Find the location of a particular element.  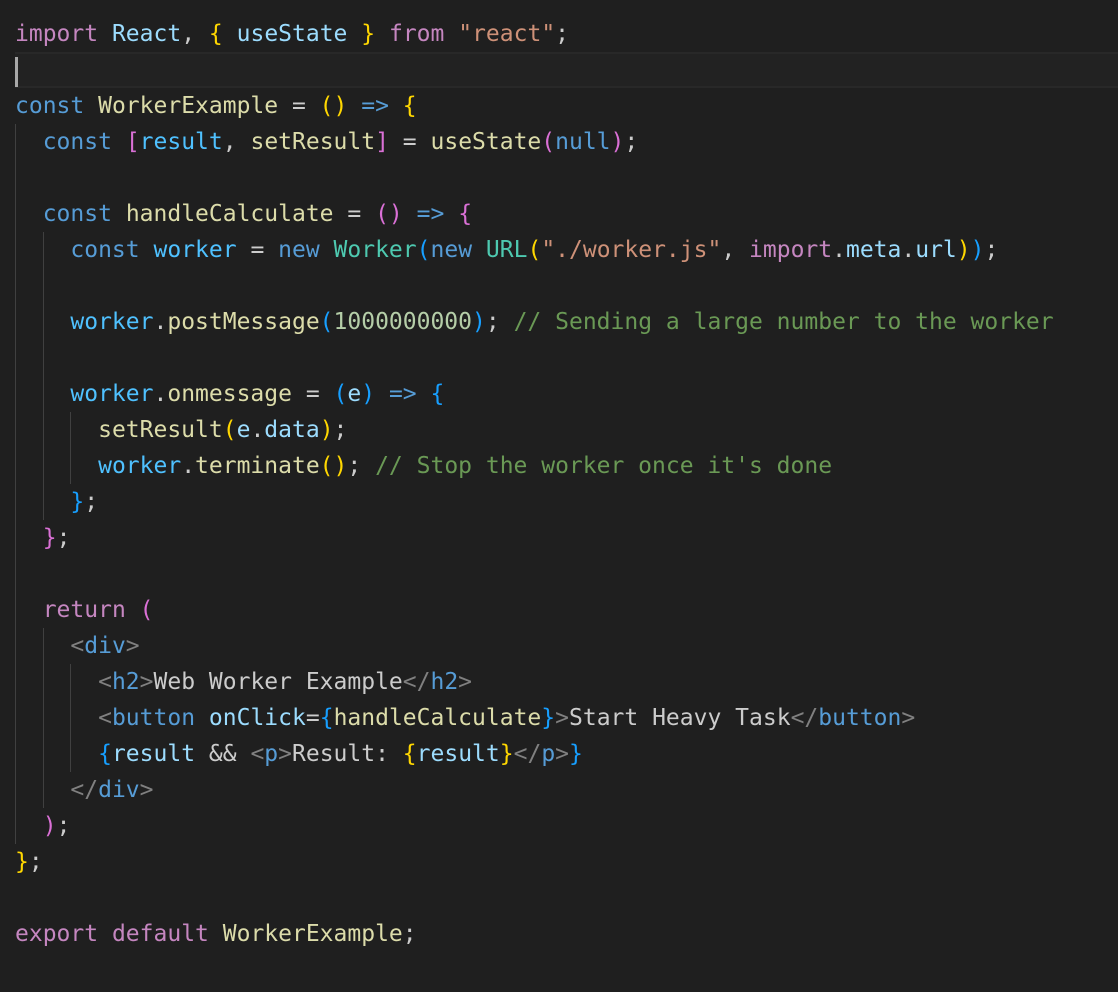

code-token: export is located at coordinates (57, 934).